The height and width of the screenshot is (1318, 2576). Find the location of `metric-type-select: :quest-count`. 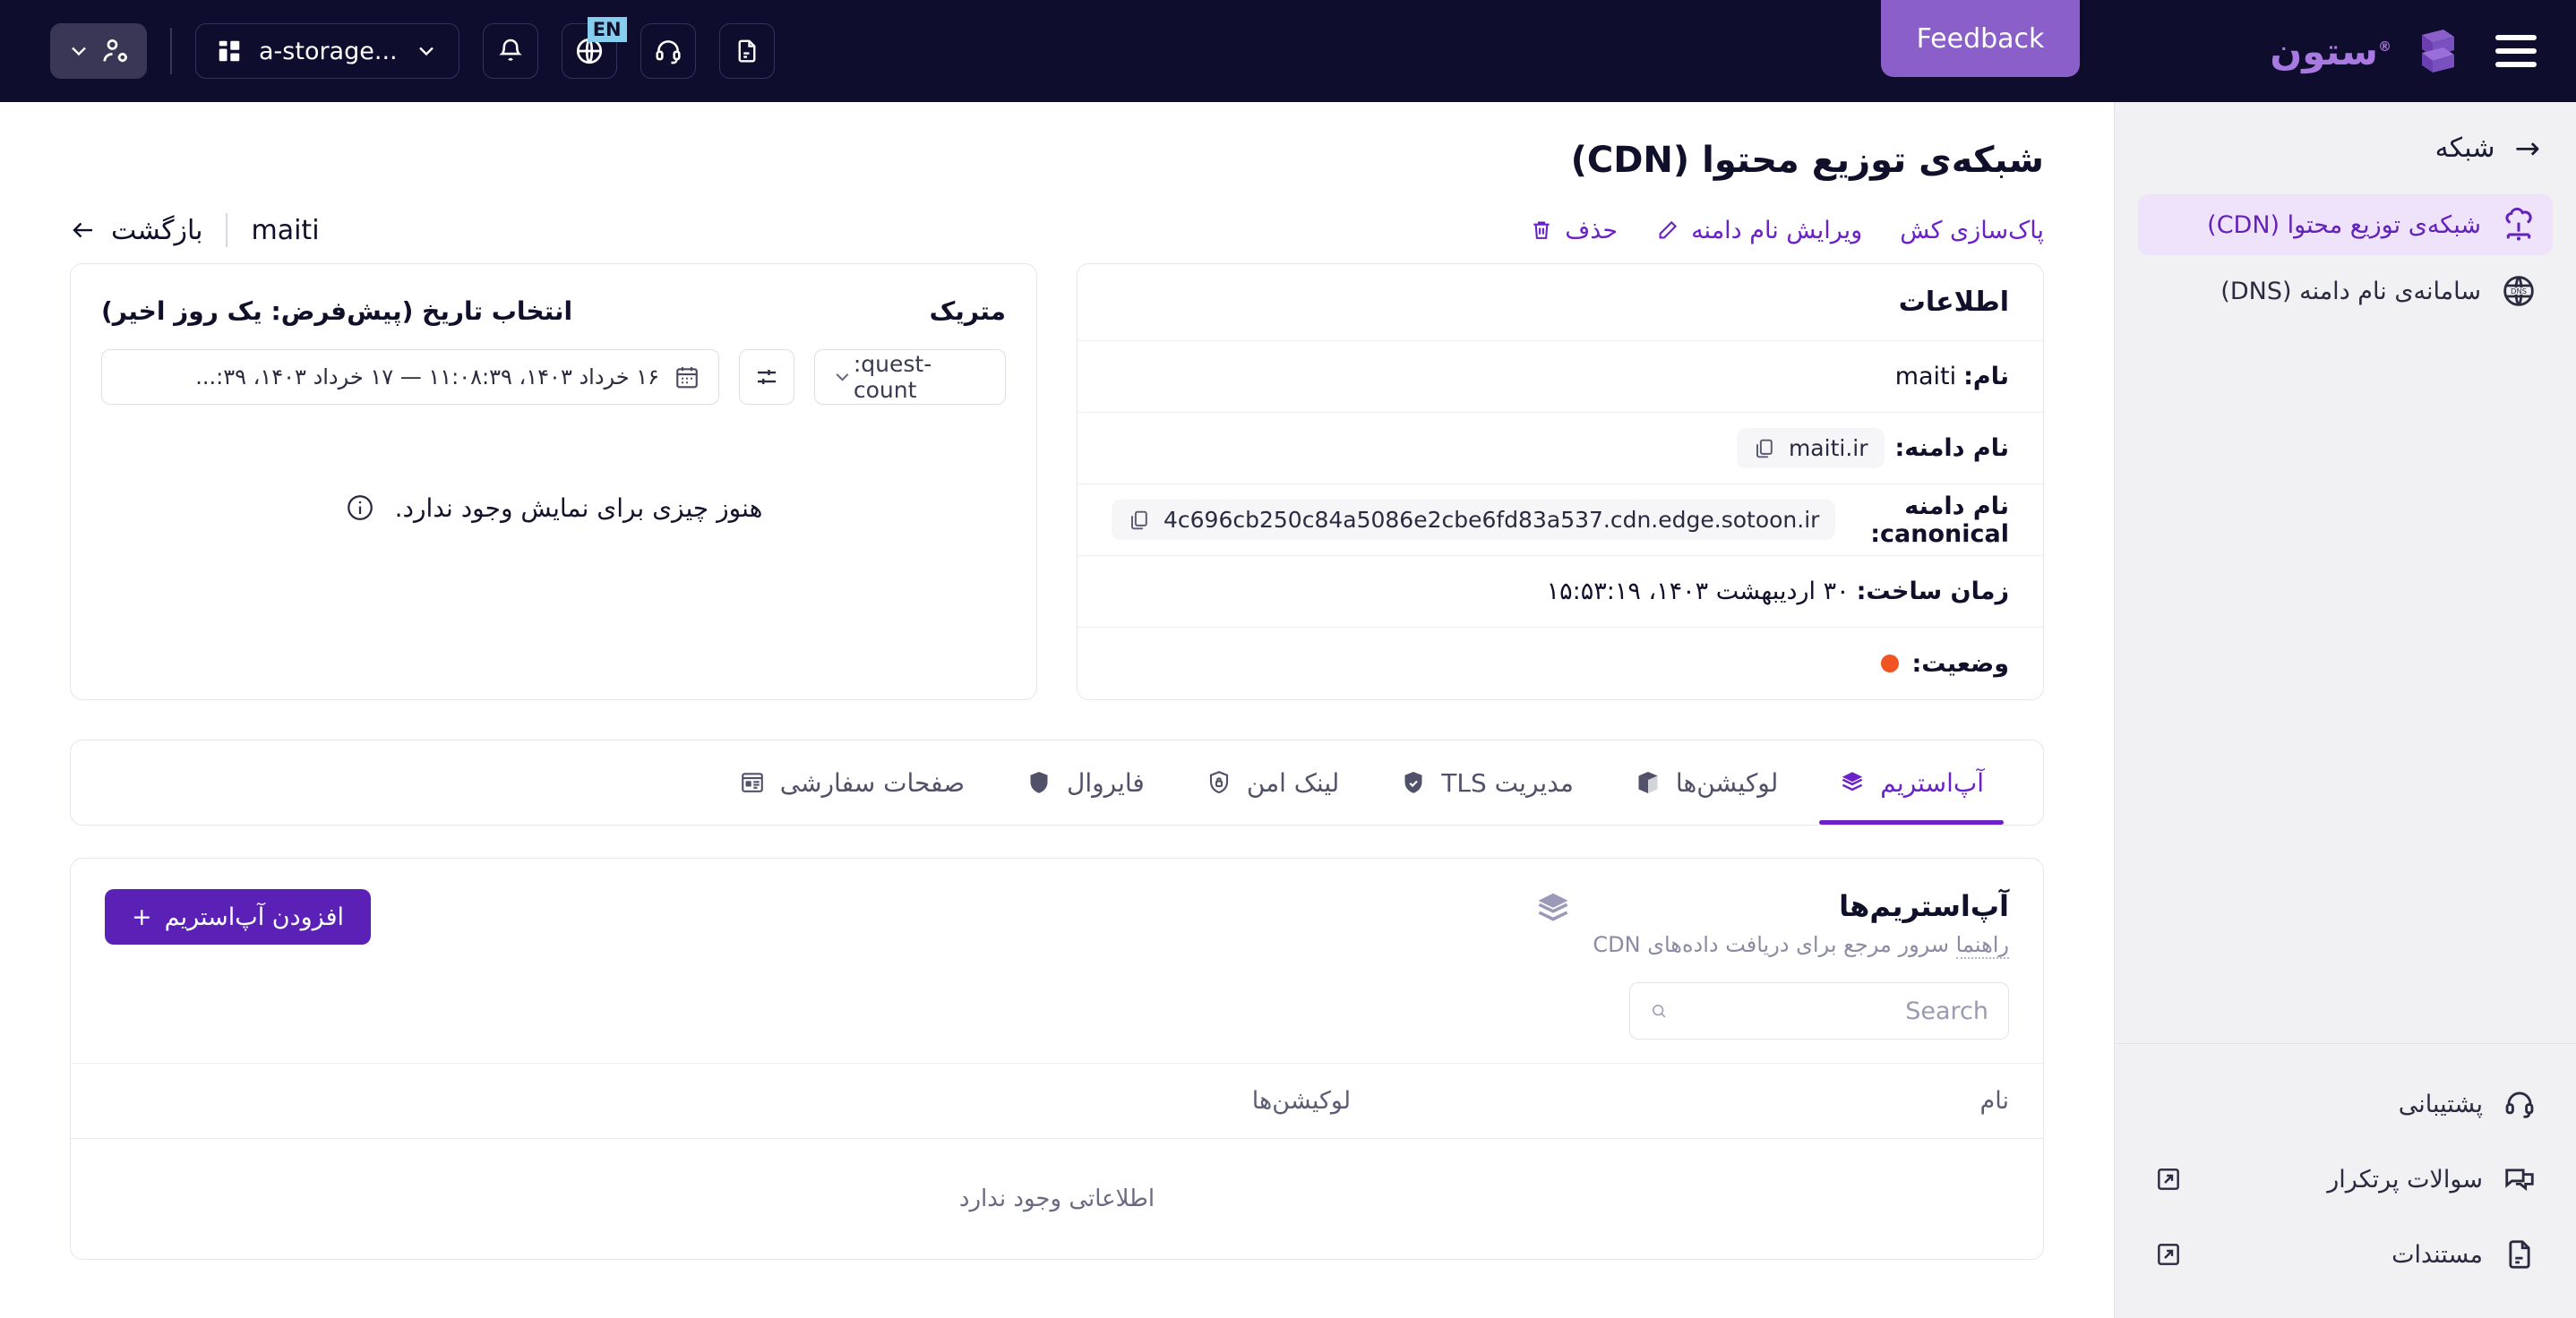

metric-type-select: :quest-count is located at coordinates (910, 377).